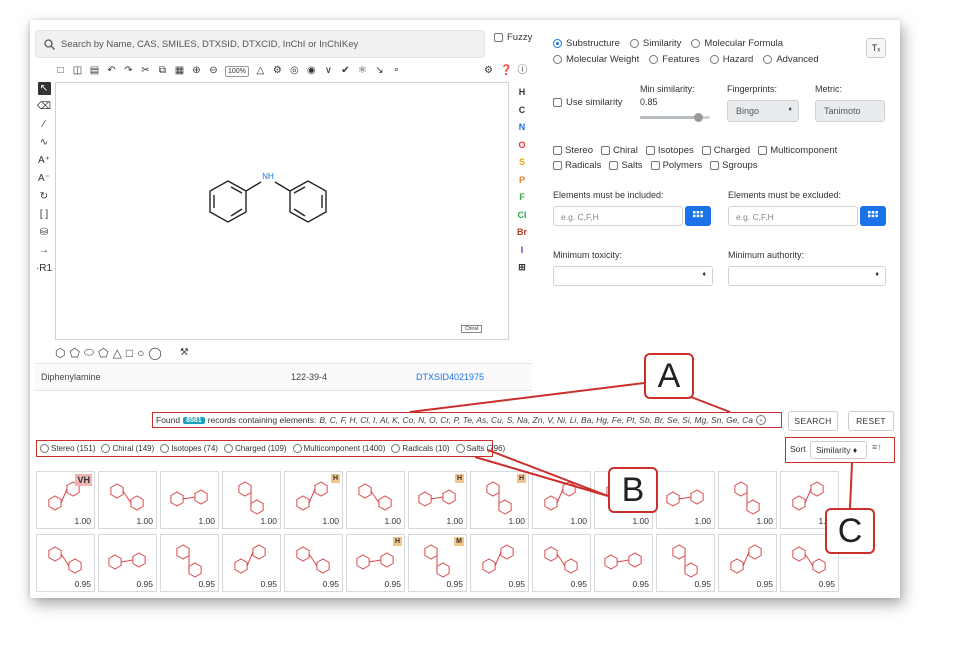  Describe the element at coordinates (345, 71) in the screenshot. I see `check-icon: ✔` at that location.